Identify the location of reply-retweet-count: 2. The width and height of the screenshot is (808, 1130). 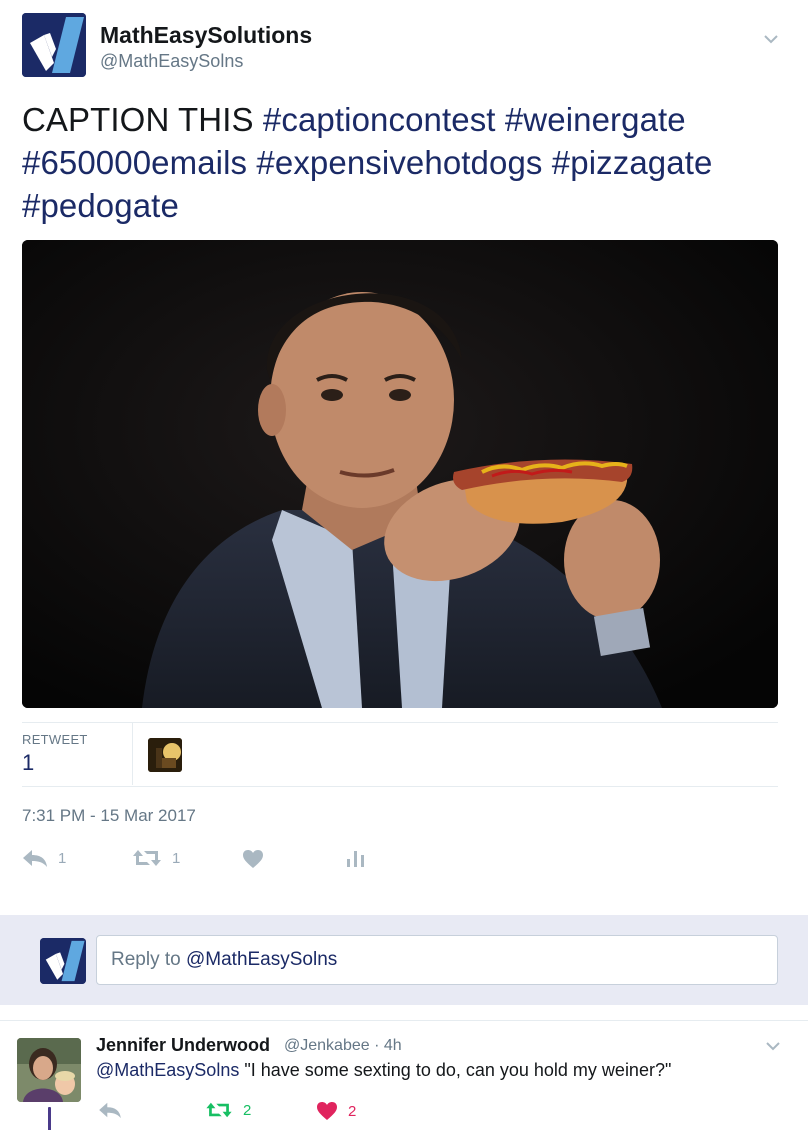
(247, 1110).